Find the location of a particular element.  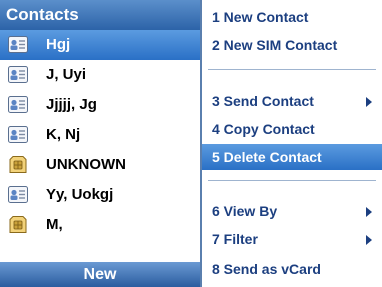

contact-row: UNKNOWN is located at coordinates (100, 165).